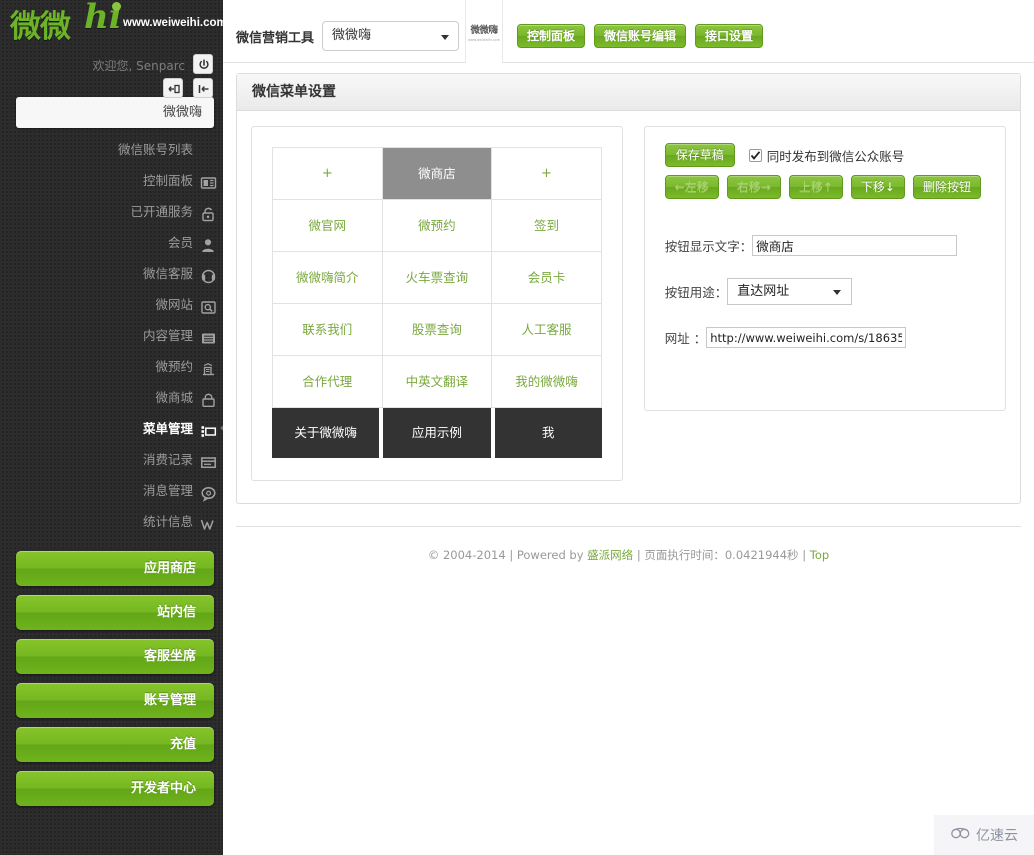 The image size is (1034, 855). I want to click on sidebar-button-recharge: 充值, so click(115, 744).